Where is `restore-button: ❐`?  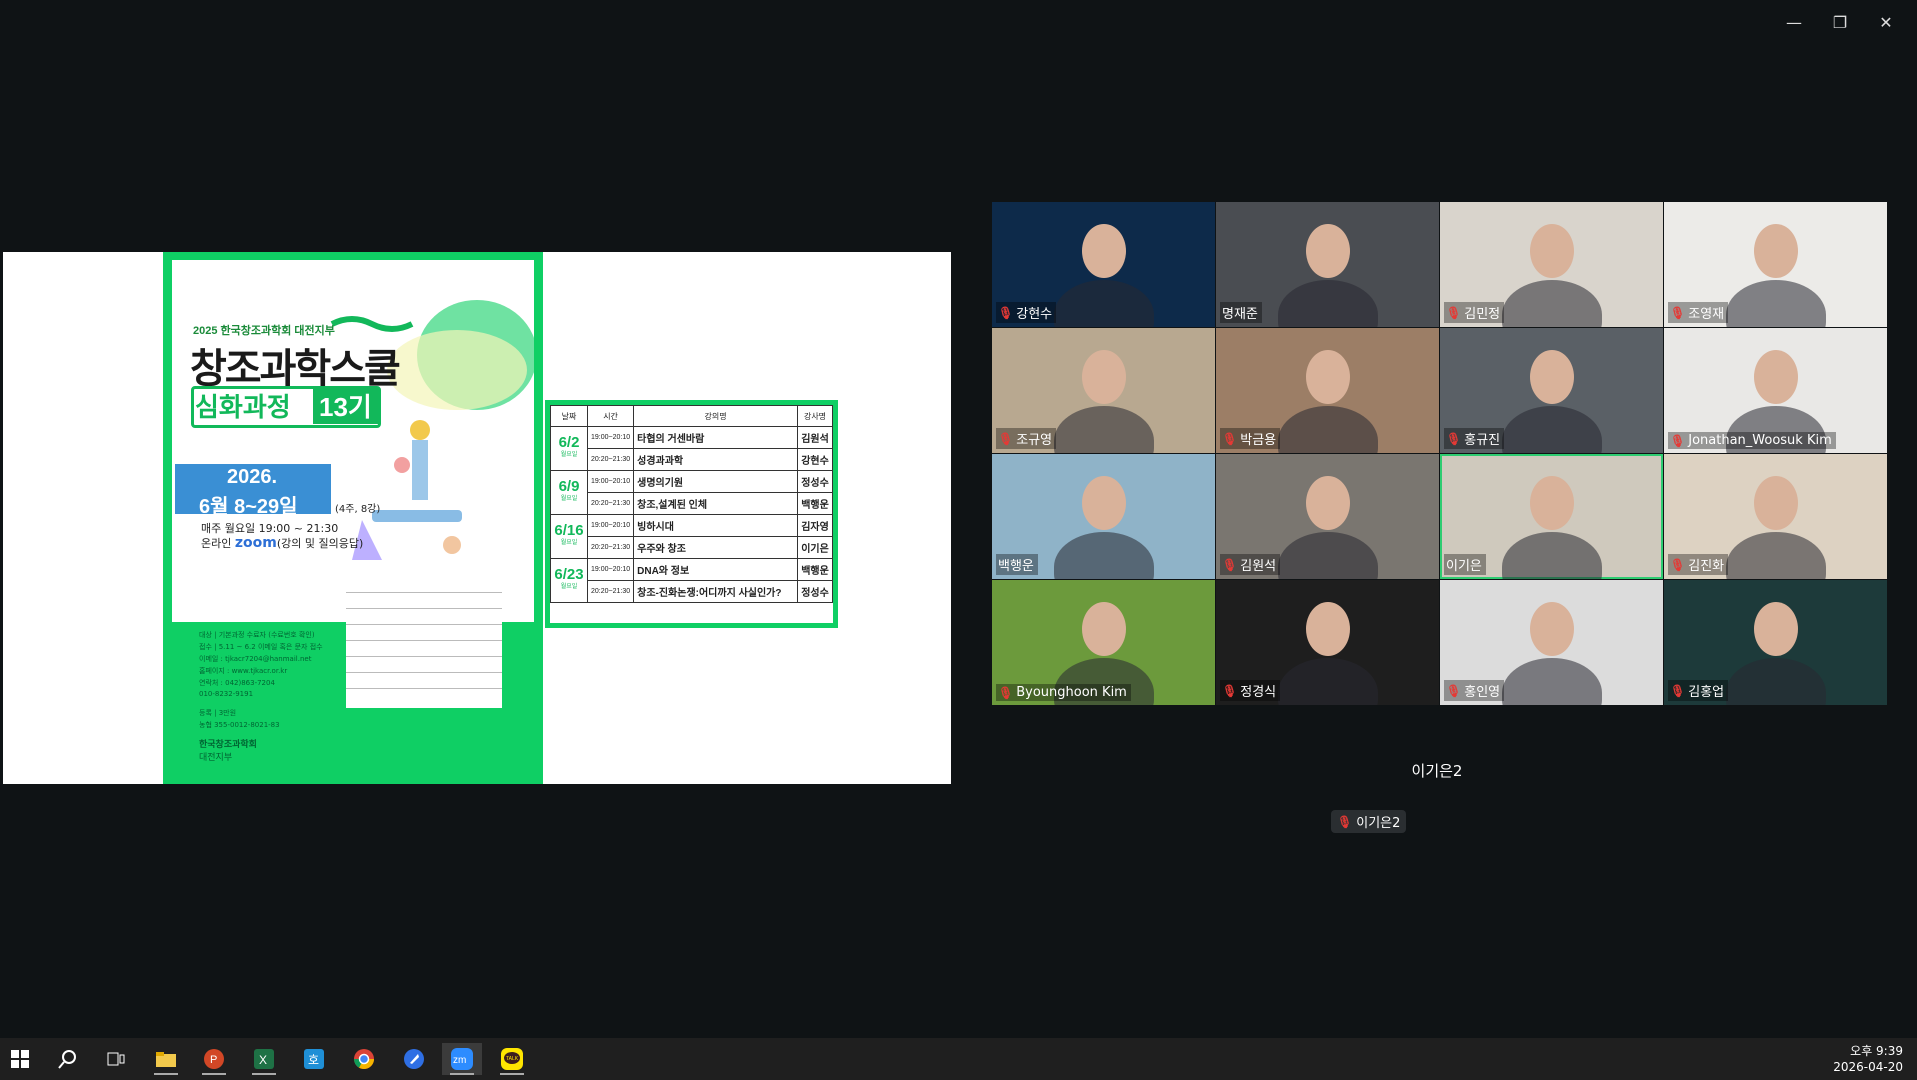 restore-button: ❐ is located at coordinates (1840, 22).